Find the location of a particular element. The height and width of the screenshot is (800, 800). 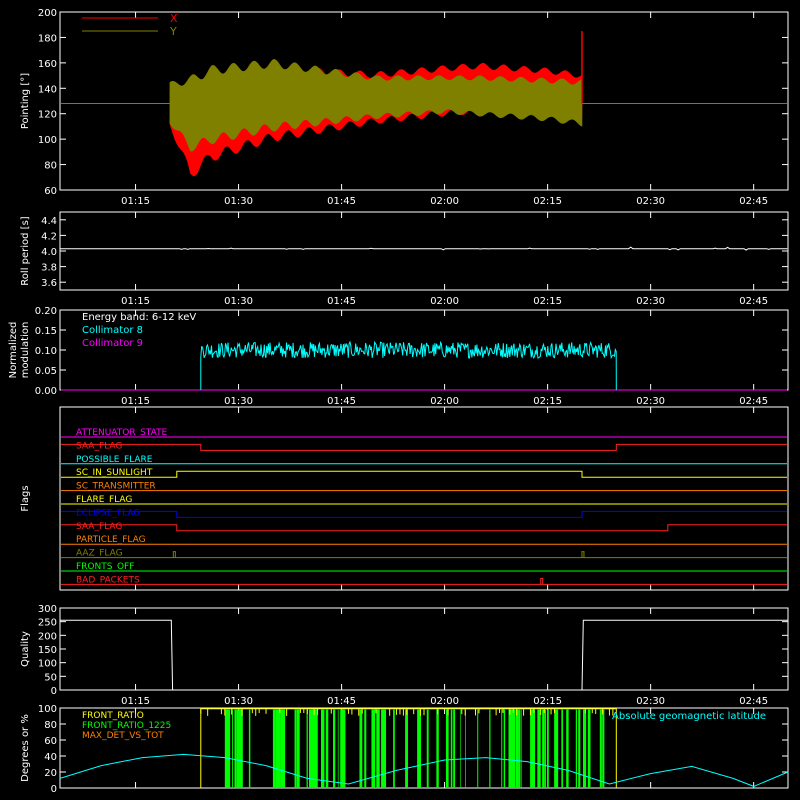

y-tick-label: 4.2 is located at coordinates (49, 236).